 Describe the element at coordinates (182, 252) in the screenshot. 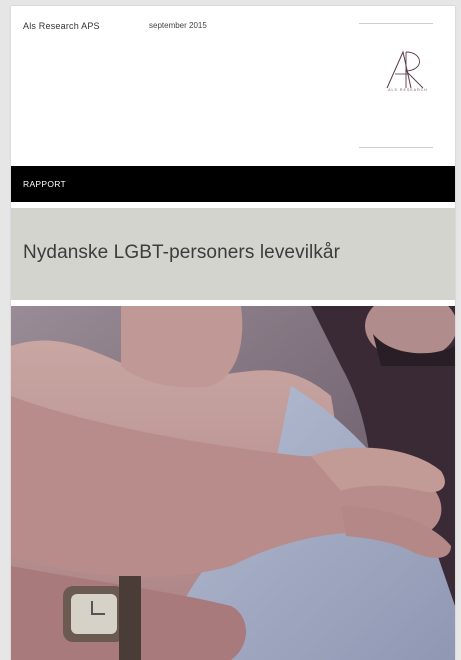

I see `report-title: Nydanske LGBT-personers levevilkår` at that location.